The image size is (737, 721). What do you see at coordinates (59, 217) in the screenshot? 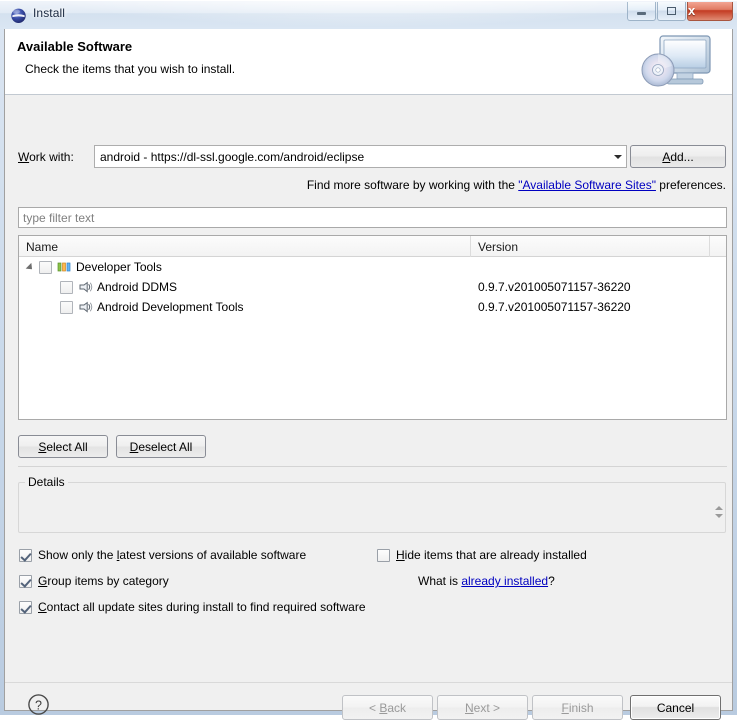
I see `filter-placeholder: type filter text` at bounding box center [59, 217].